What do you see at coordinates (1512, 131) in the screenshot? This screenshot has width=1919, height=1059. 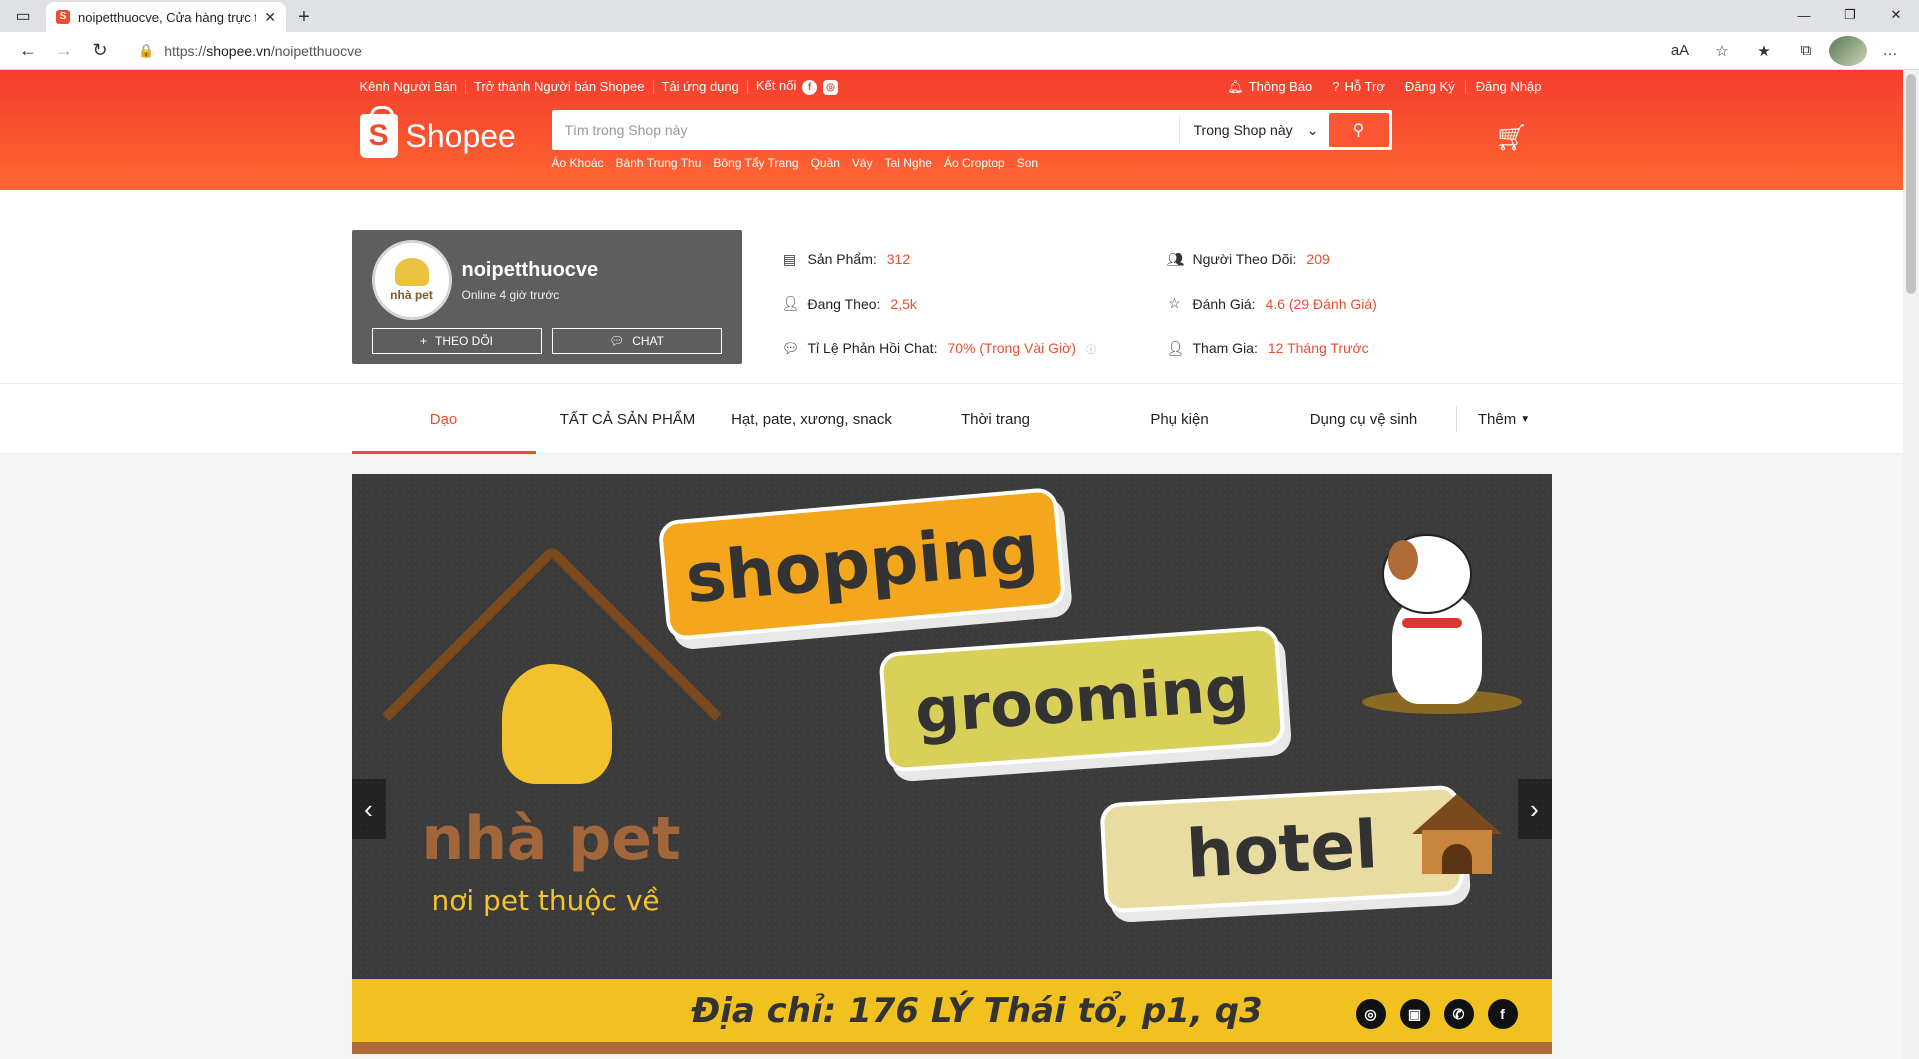 I see `cart-icon: 🛒︎` at bounding box center [1512, 131].